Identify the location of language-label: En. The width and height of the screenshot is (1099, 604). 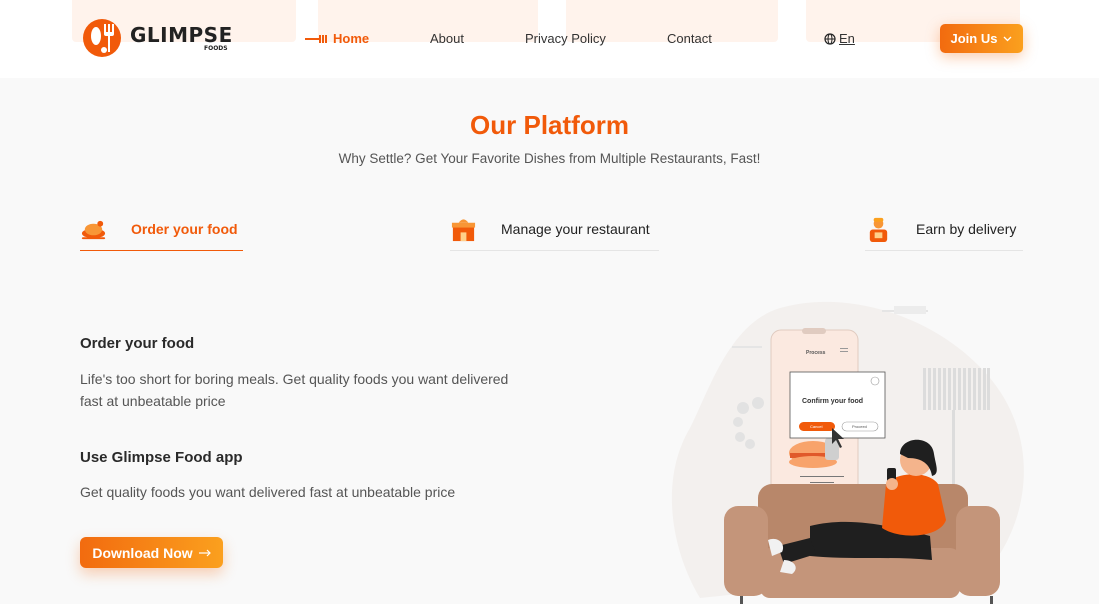
(847, 38).